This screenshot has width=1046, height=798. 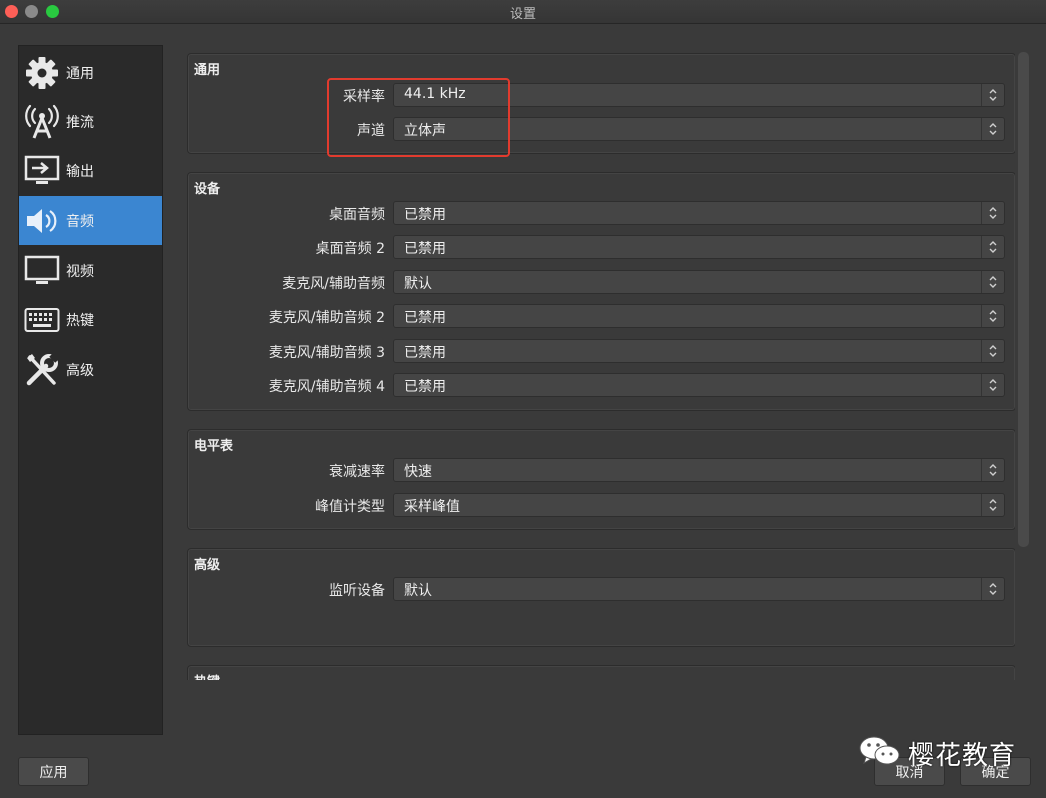 I want to click on speaker-icon, so click(x=42, y=221).